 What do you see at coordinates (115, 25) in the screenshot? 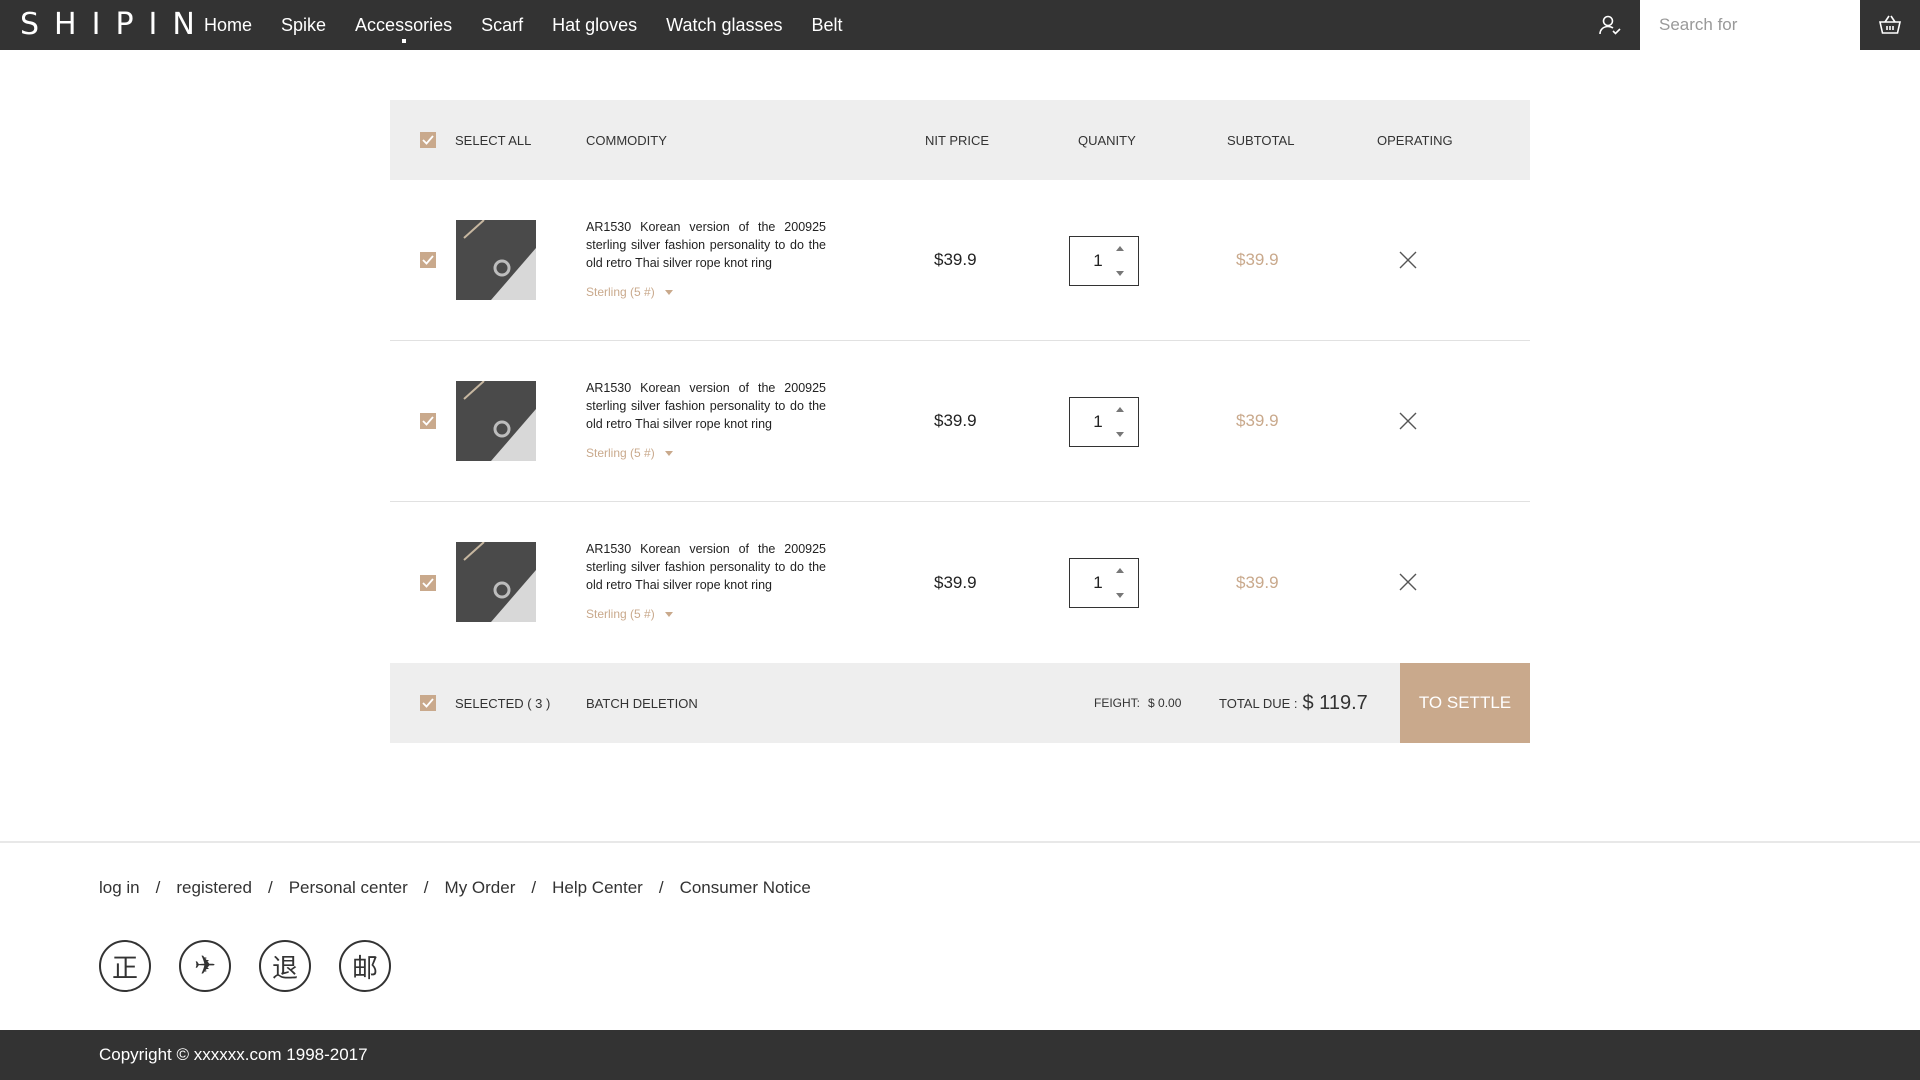
I see `site-logo: SHIPIN` at bounding box center [115, 25].